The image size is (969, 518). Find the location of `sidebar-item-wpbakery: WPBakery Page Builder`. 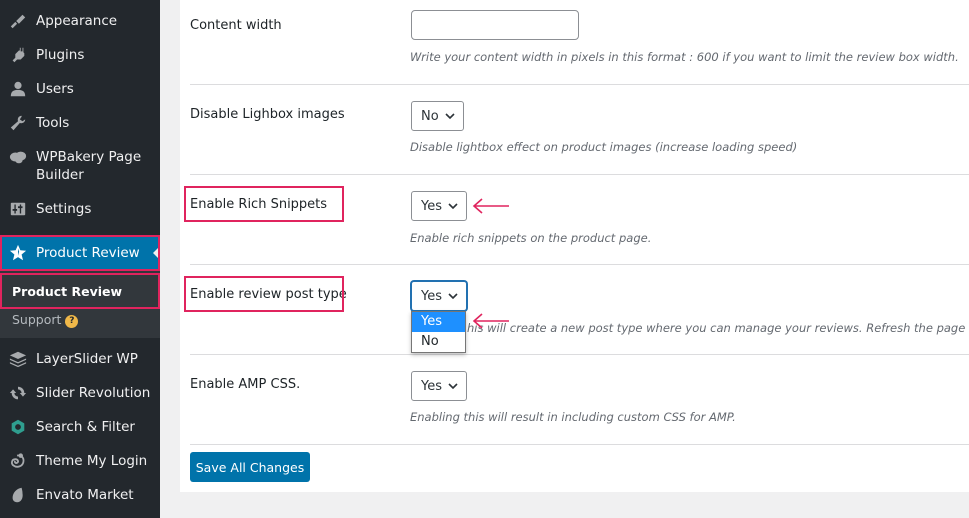

sidebar-item-wpbakery: WPBakery Page Builder is located at coordinates (75, 165).